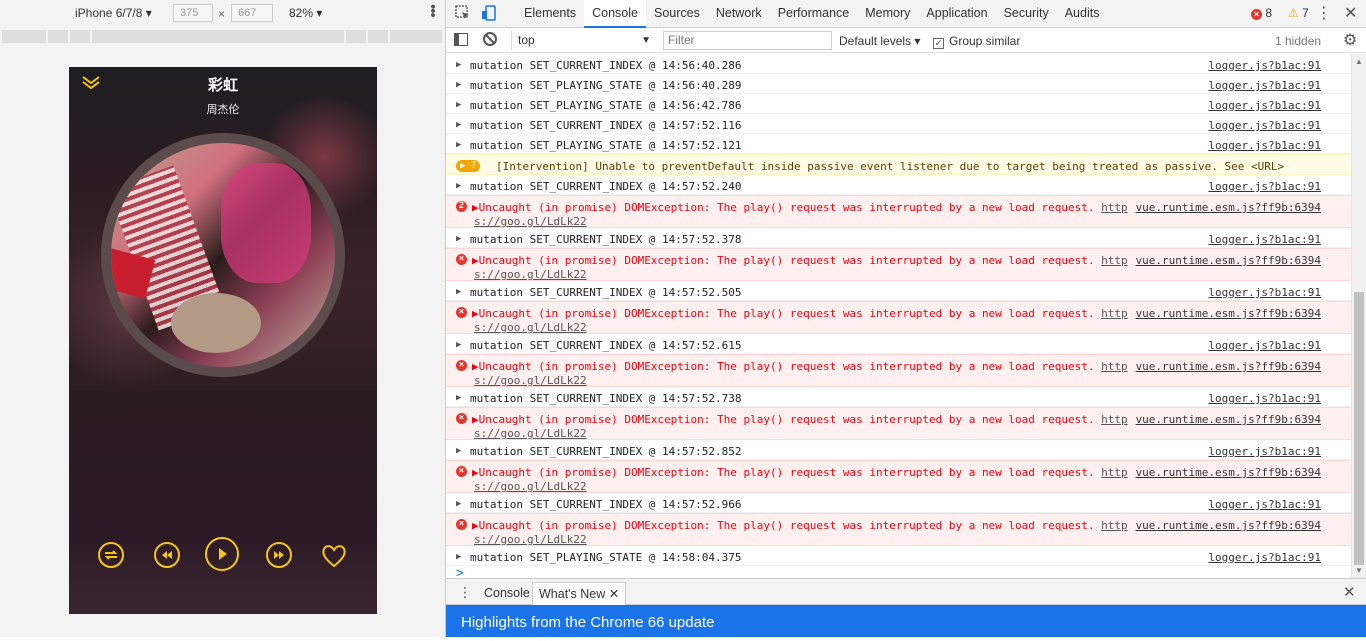 The height and width of the screenshot is (641, 1366). What do you see at coordinates (1261, 13) in the screenshot?
I see `error-counter: × 8` at bounding box center [1261, 13].